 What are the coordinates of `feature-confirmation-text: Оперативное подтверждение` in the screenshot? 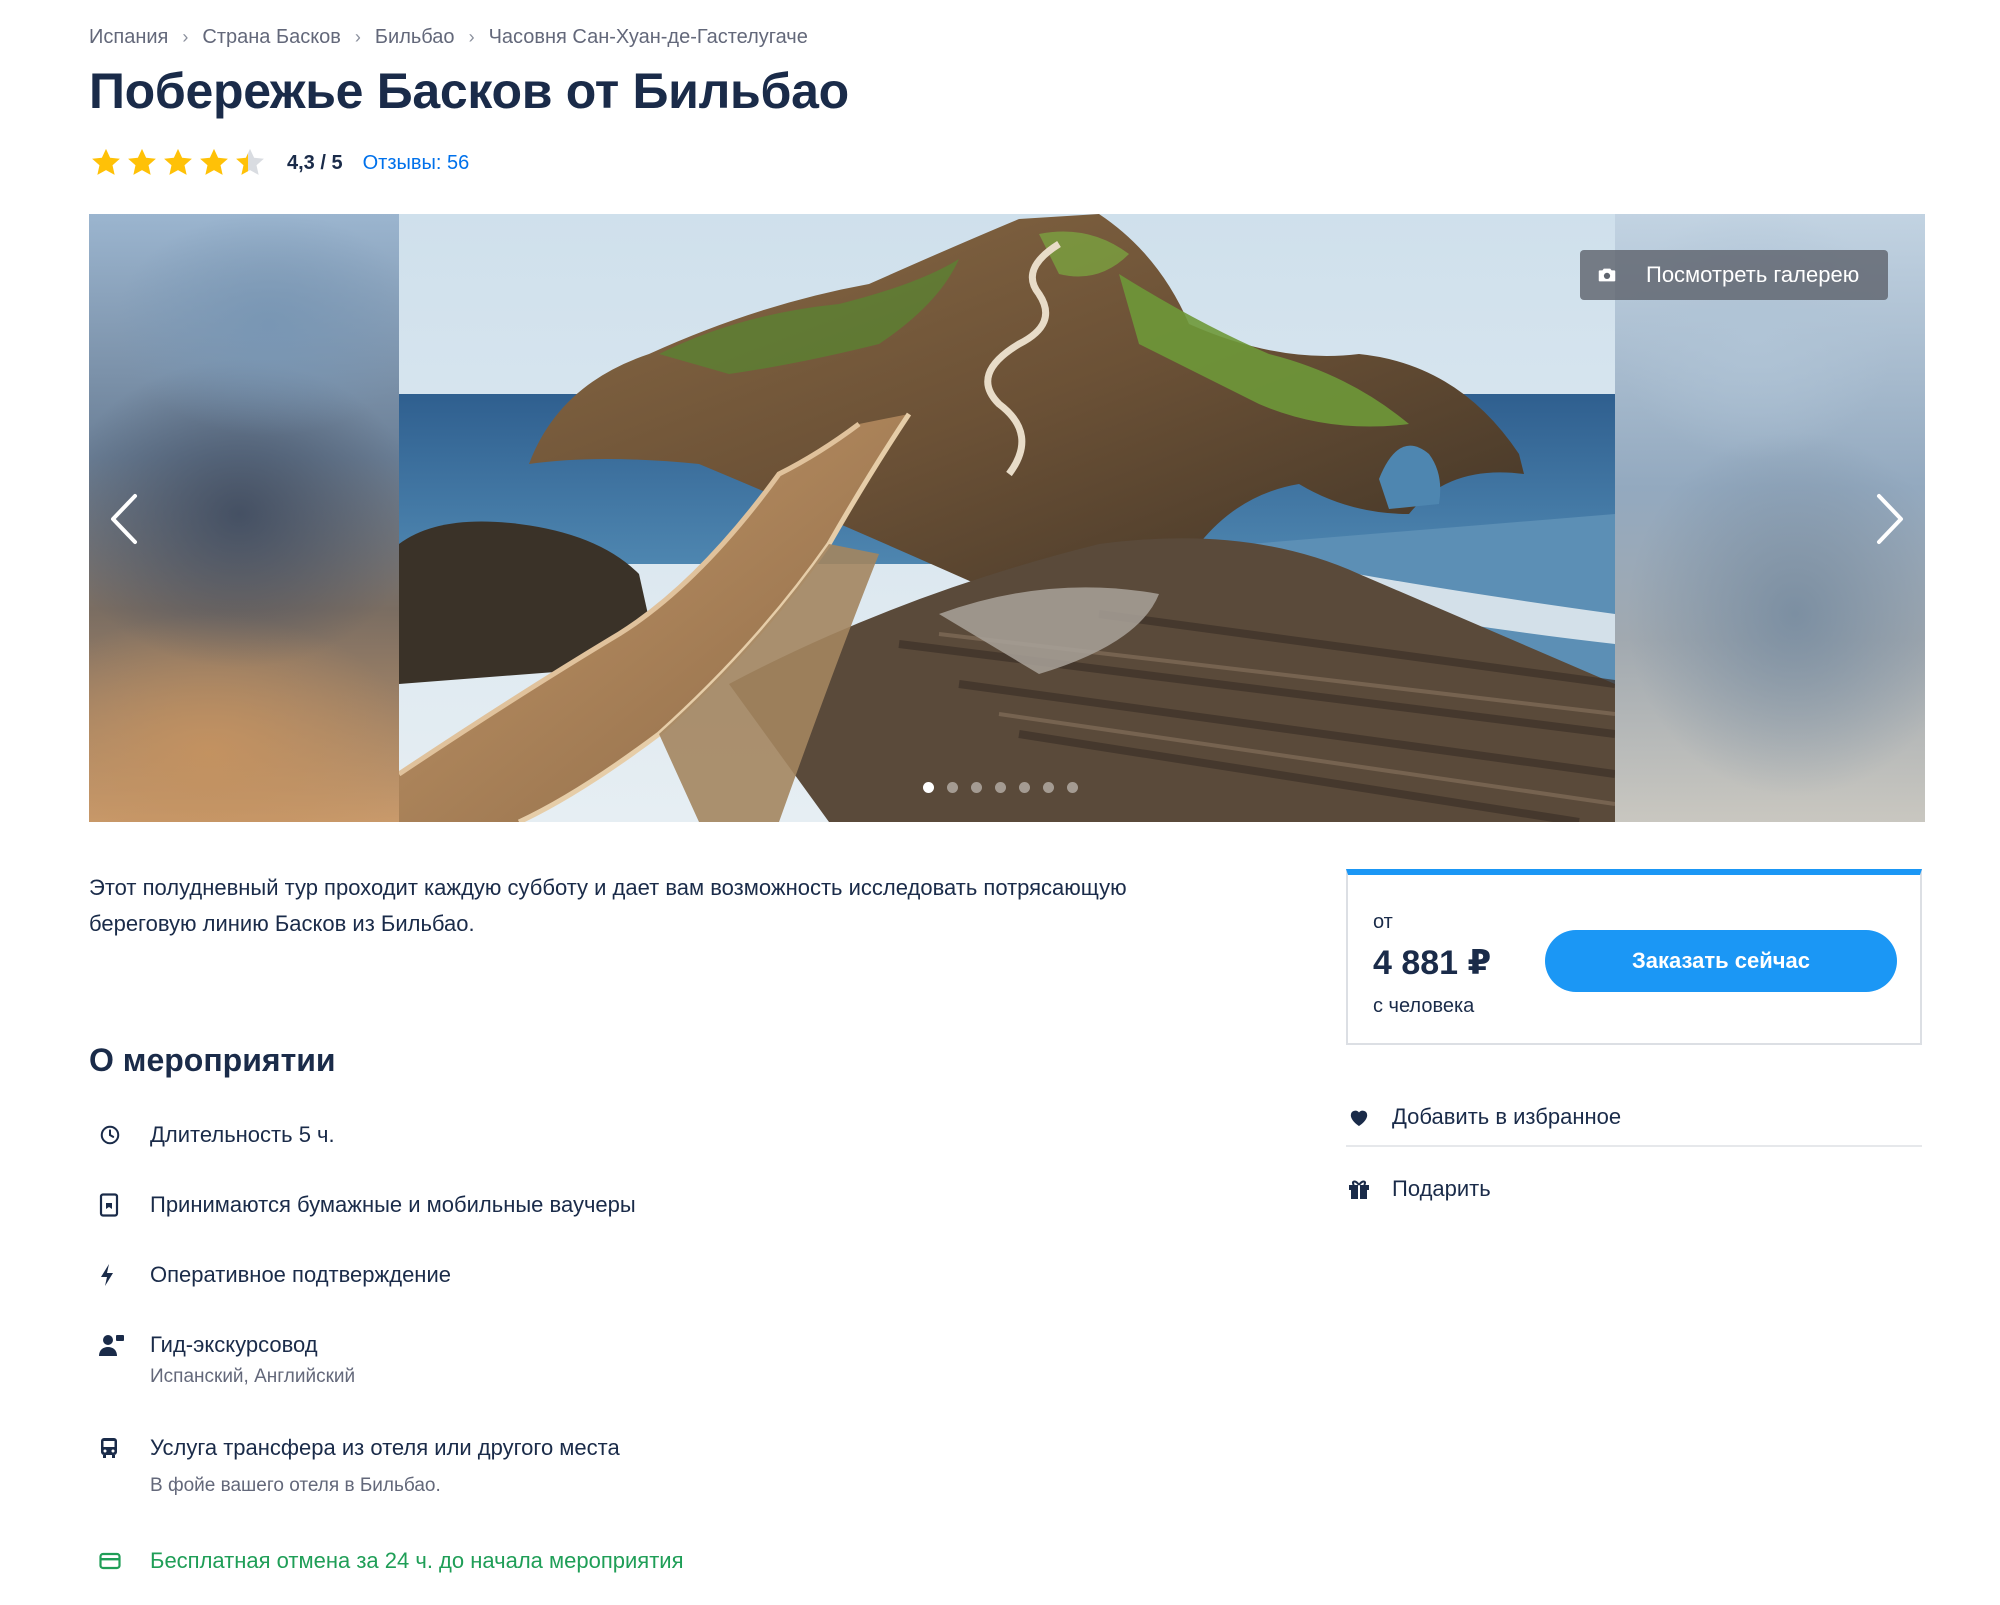 It's located at (300, 1274).